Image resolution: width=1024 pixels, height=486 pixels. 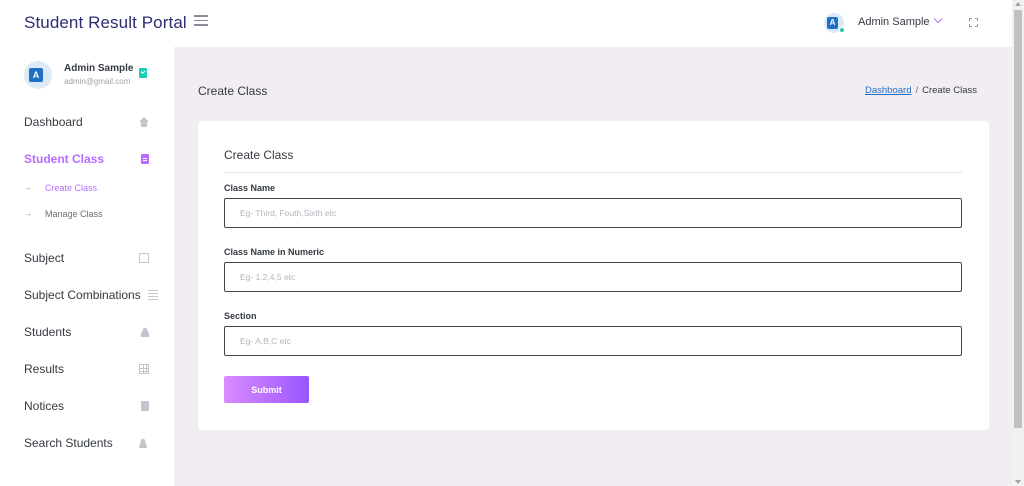 I want to click on breadcrumb-current: Create Class, so click(x=950, y=90).